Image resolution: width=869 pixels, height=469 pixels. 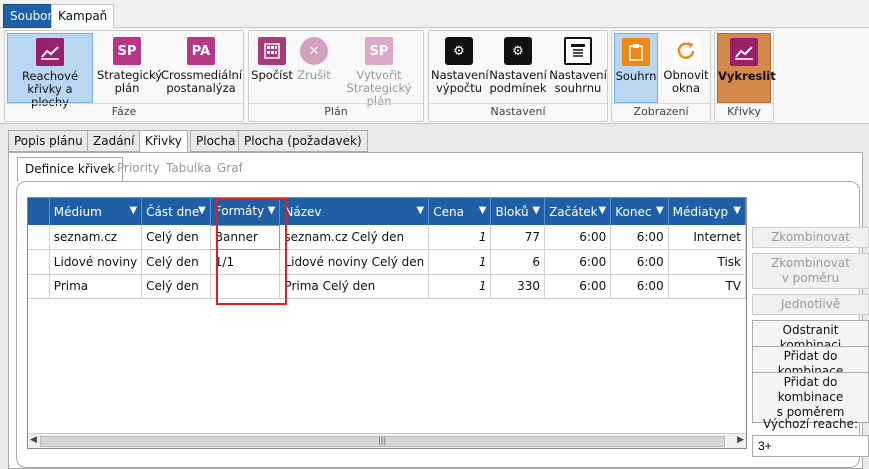 What do you see at coordinates (129, 68) in the screenshot?
I see `strategic-plan-button: SP Strategický plán` at bounding box center [129, 68].